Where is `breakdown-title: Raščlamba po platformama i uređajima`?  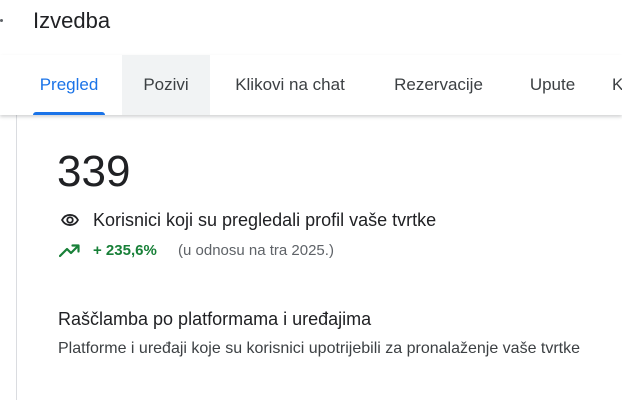
breakdown-title: Raščlamba po platformama i uređajima is located at coordinates (215, 319).